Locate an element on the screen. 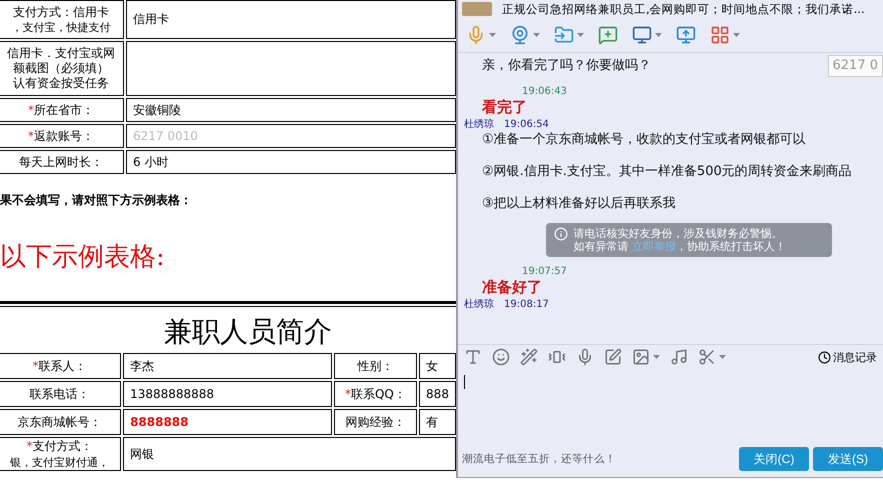  message-text: 看完了 is located at coordinates (504, 107).